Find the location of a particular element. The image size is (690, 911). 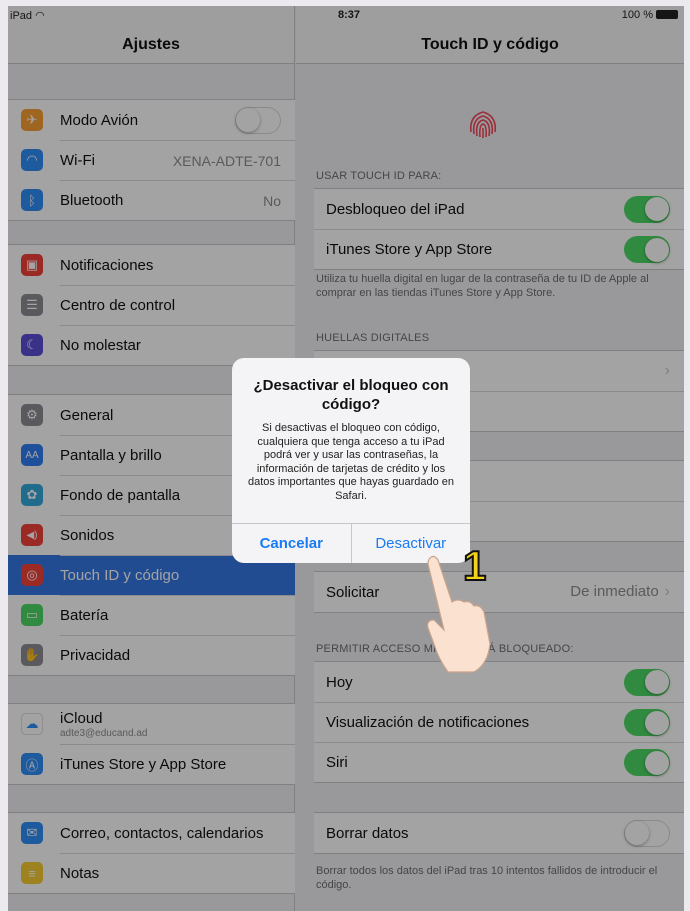

alert-title: ¿Desactivar el bloqueo con código? is located at coordinates (351, 395).